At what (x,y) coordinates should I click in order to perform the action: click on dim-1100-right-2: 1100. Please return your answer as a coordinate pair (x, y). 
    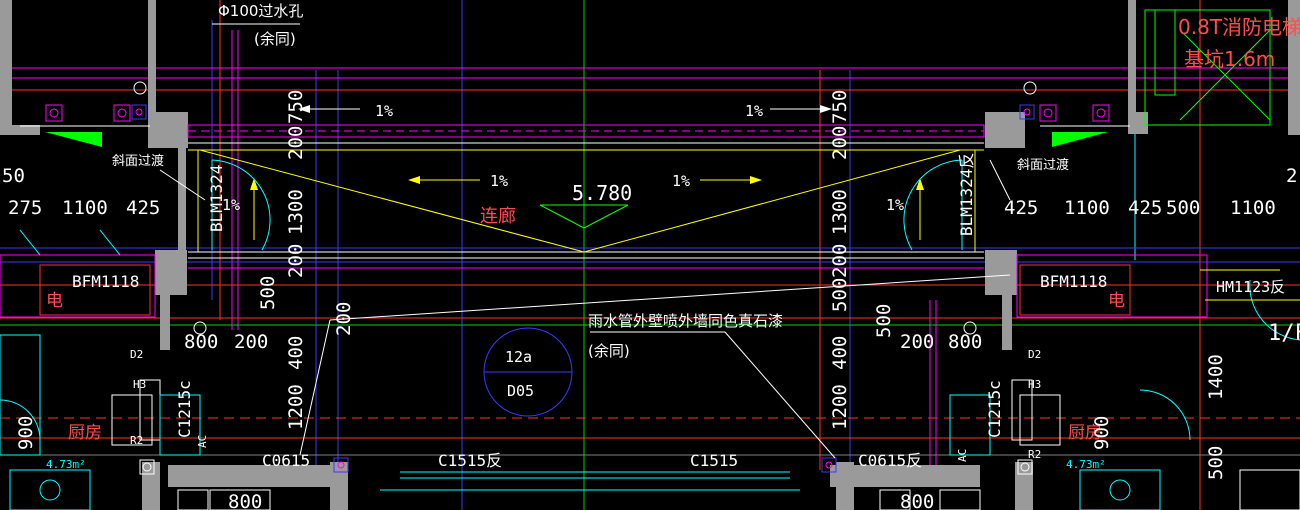
    Looking at the image, I should click on (1253, 208).